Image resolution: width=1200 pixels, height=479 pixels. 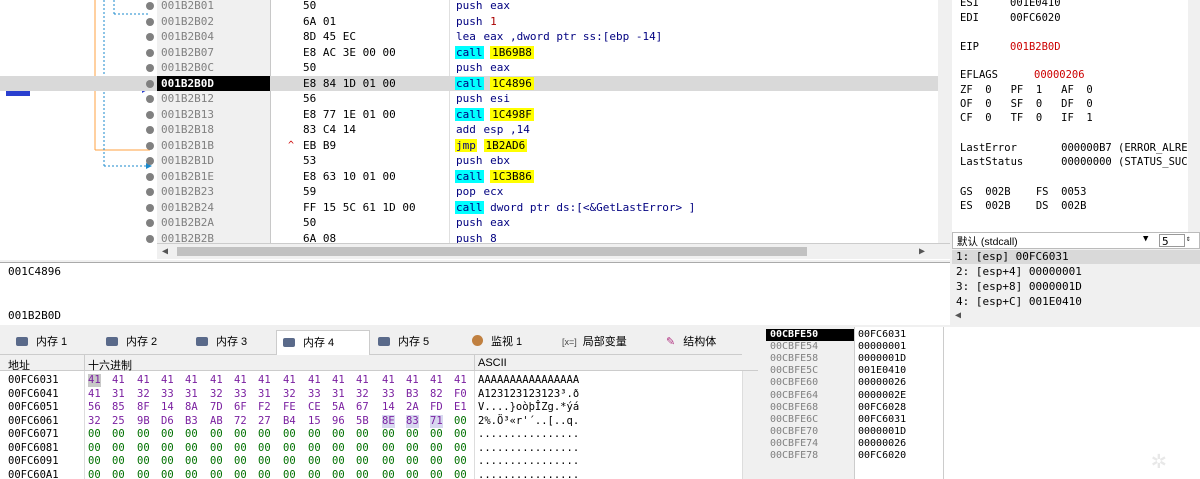 What do you see at coordinates (240, 407) in the screenshot?
I see `hex-byte: 6F` at bounding box center [240, 407].